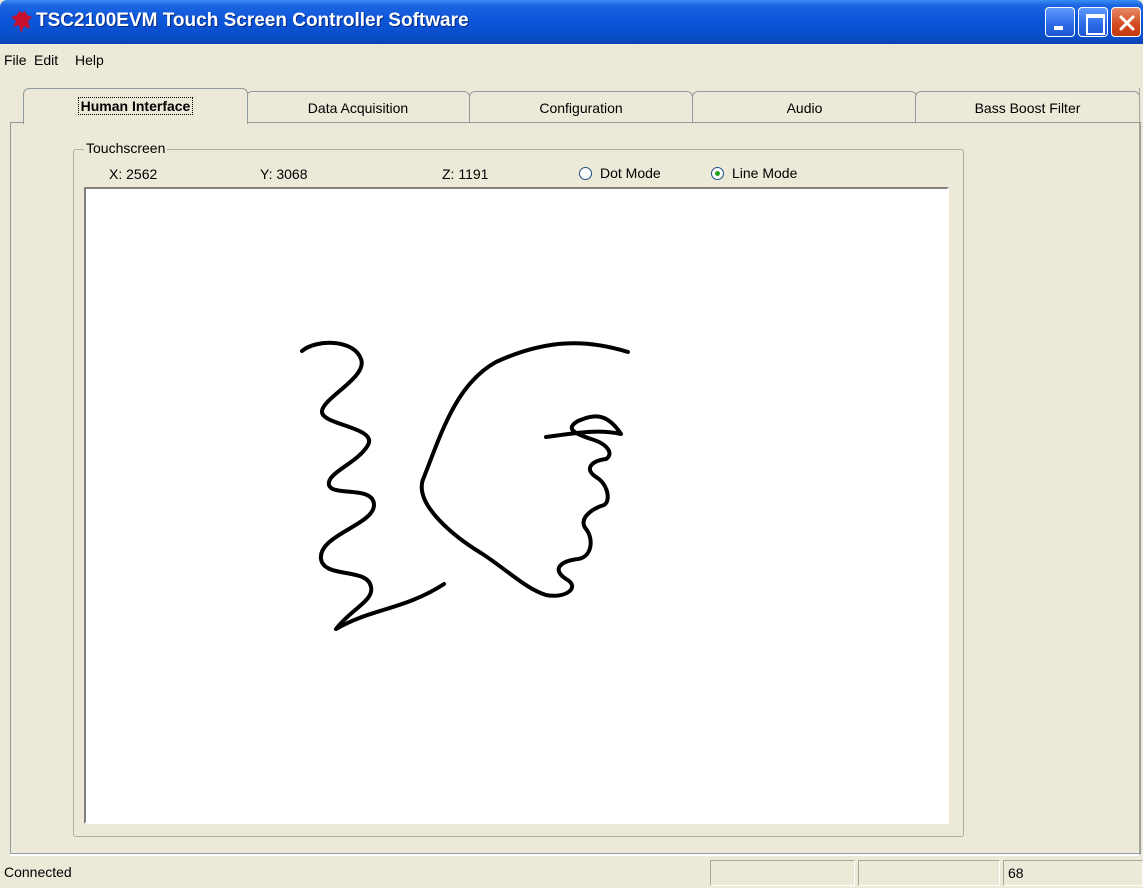  I want to click on ti-logo-icon, so click(21, 22).